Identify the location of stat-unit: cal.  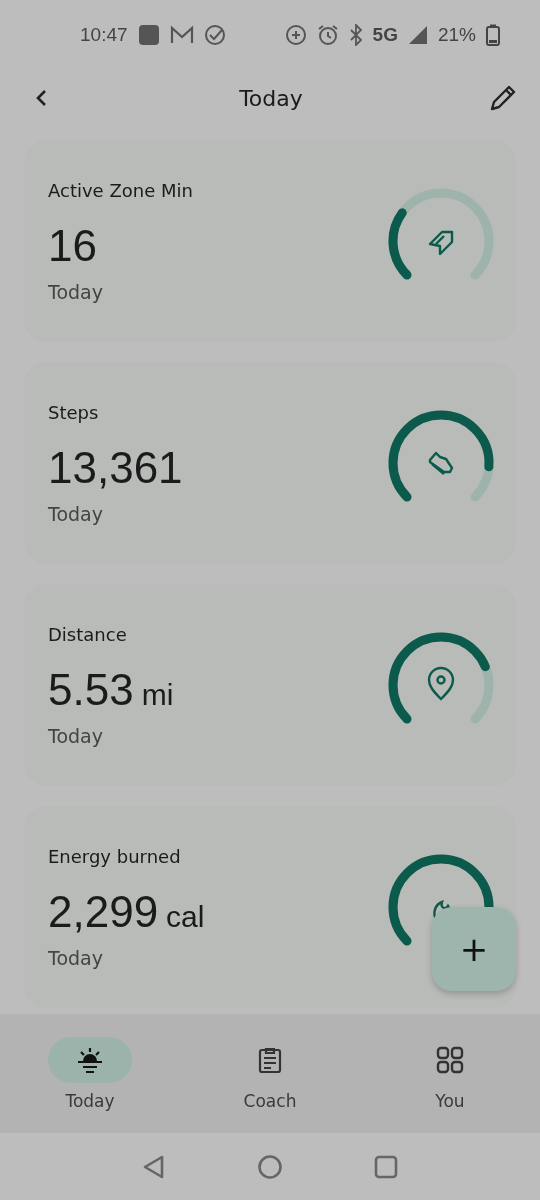
(185, 916).